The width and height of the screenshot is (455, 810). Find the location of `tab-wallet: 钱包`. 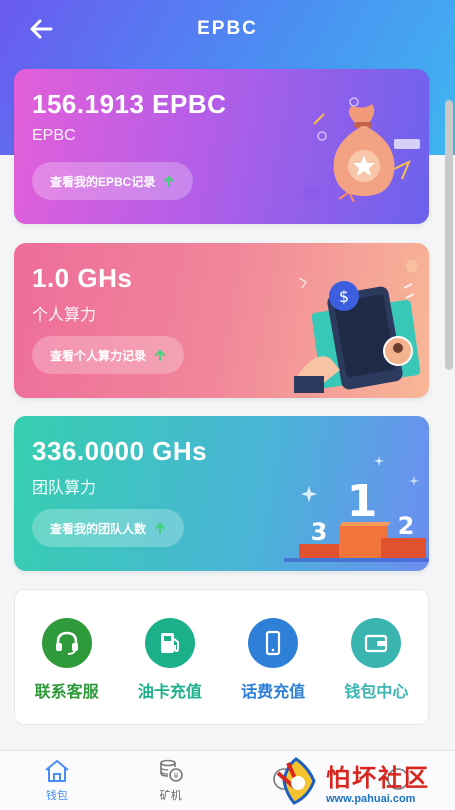

tab-wallet: 钱包 is located at coordinates (57, 780).